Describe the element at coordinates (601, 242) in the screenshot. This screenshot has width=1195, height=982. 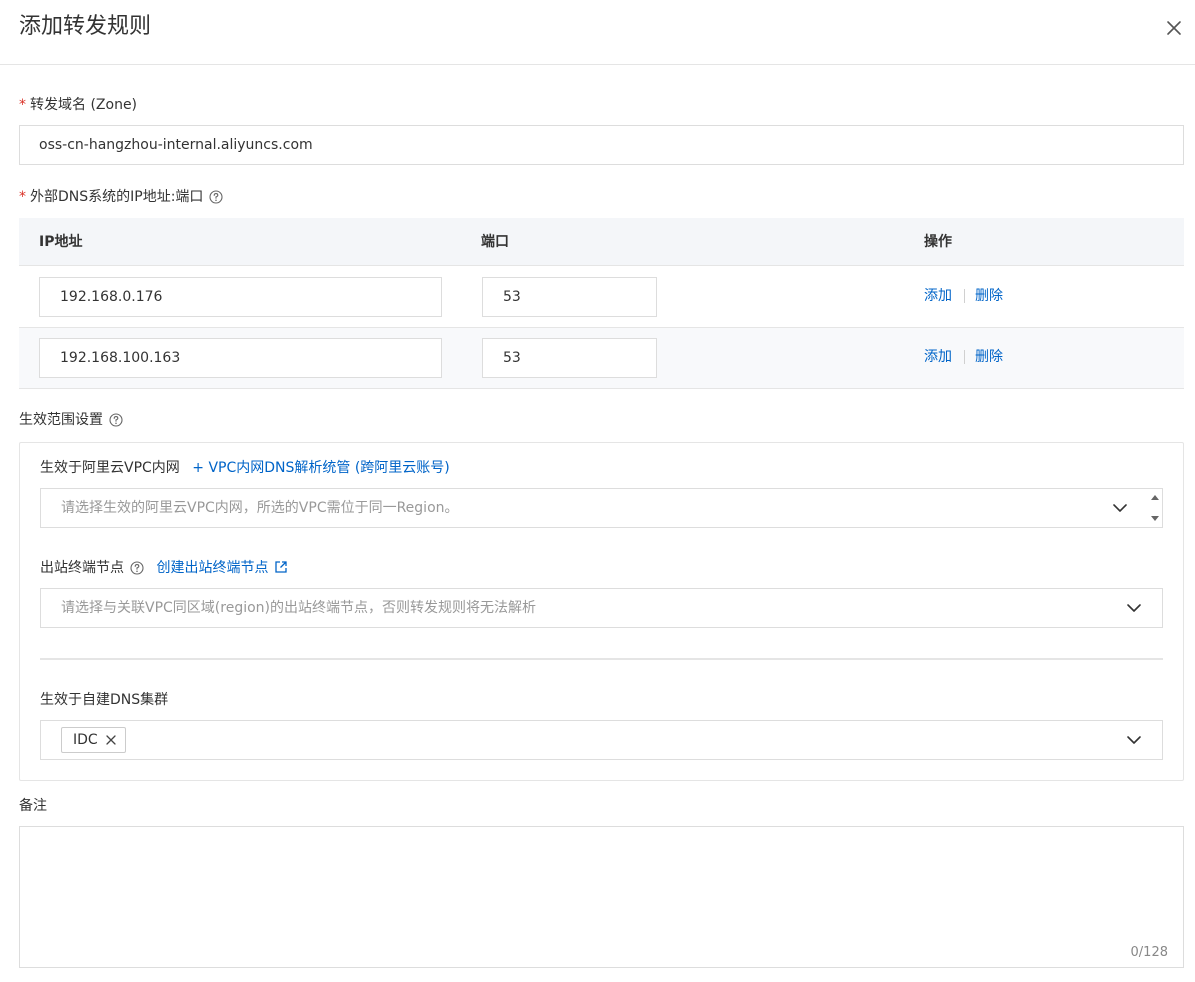
I see `dns-table-header: IP地址 端口 操作` at that location.